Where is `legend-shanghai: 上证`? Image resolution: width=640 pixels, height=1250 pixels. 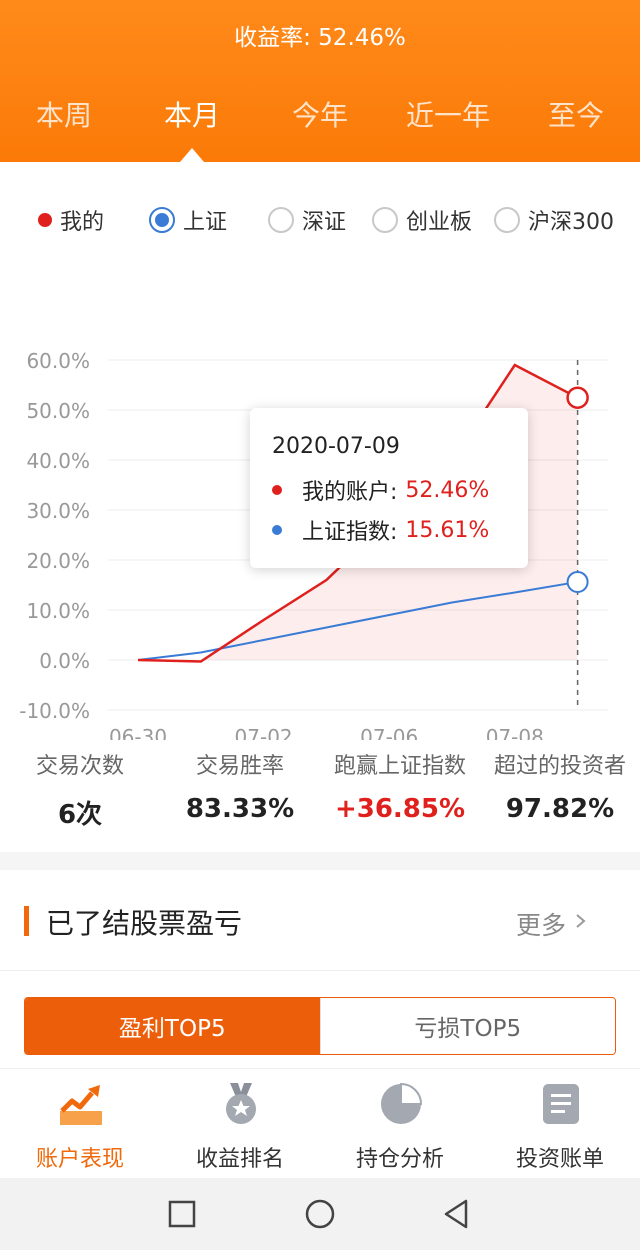 legend-shanghai: 上证 is located at coordinates (188, 220).